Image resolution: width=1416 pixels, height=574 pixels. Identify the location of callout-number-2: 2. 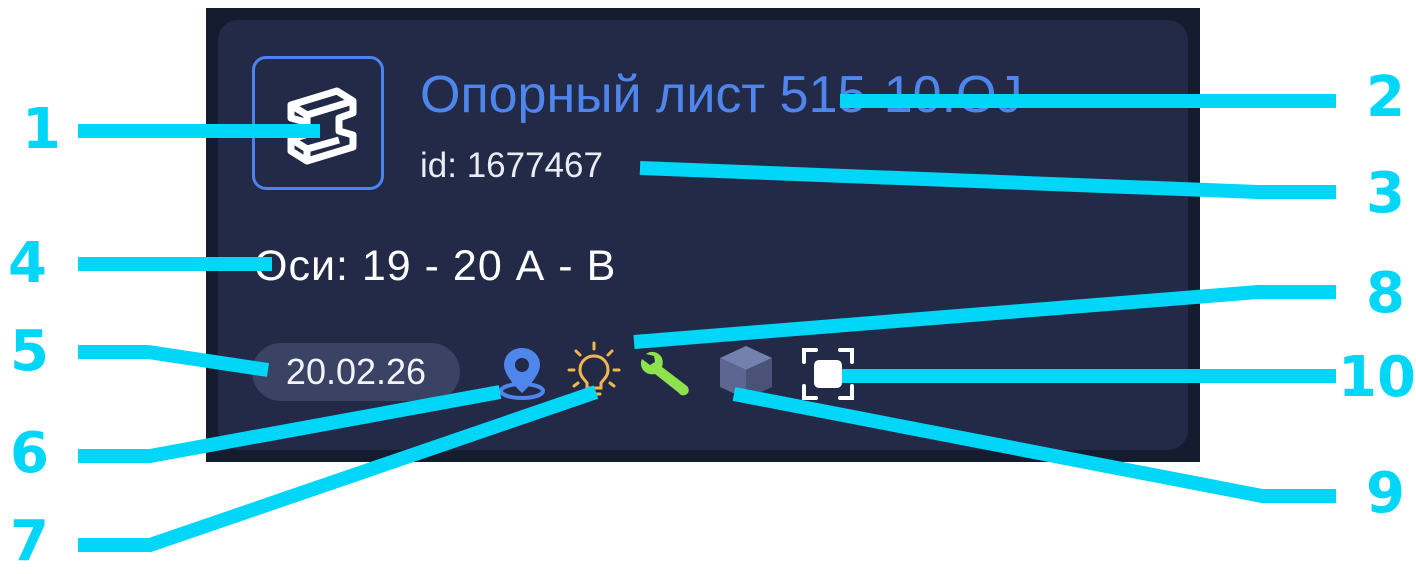
(1385, 97).